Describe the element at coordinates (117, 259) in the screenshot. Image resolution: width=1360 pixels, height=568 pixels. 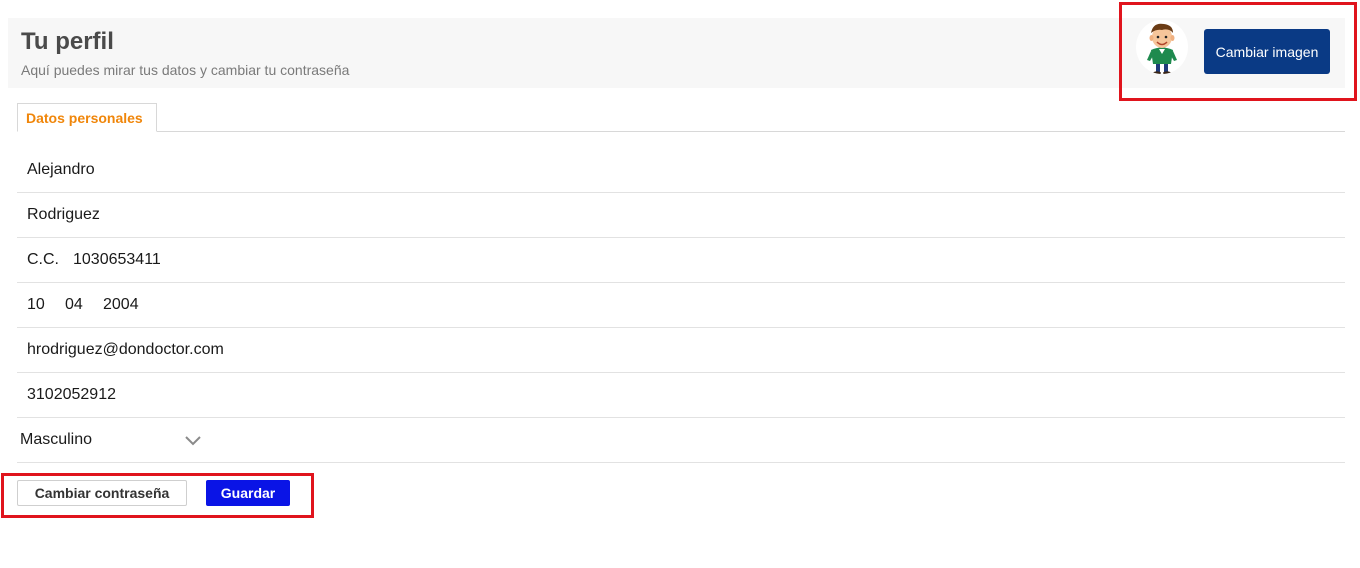
I see `id-number-value: 1030653411` at that location.